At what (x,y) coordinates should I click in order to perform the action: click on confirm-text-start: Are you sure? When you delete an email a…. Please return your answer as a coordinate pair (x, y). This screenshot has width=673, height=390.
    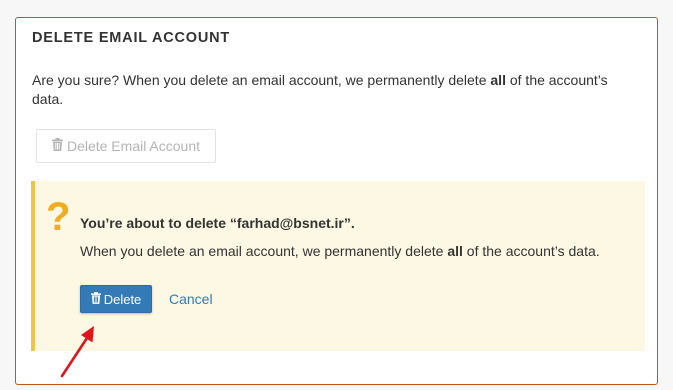
    Looking at the image, I should click on (261, 80).